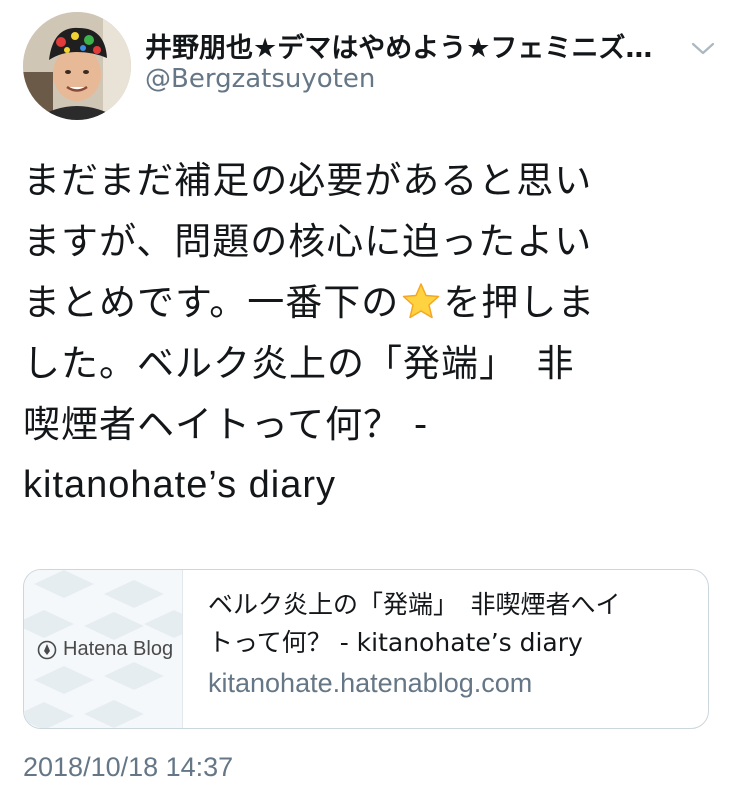 The height and width of the screenshot is (811, 741). What do you see at coordinates (118, 649) in the screenshot?
I see `hatena-blog-label: Hatena Blog` at bounding box center [118, 649].